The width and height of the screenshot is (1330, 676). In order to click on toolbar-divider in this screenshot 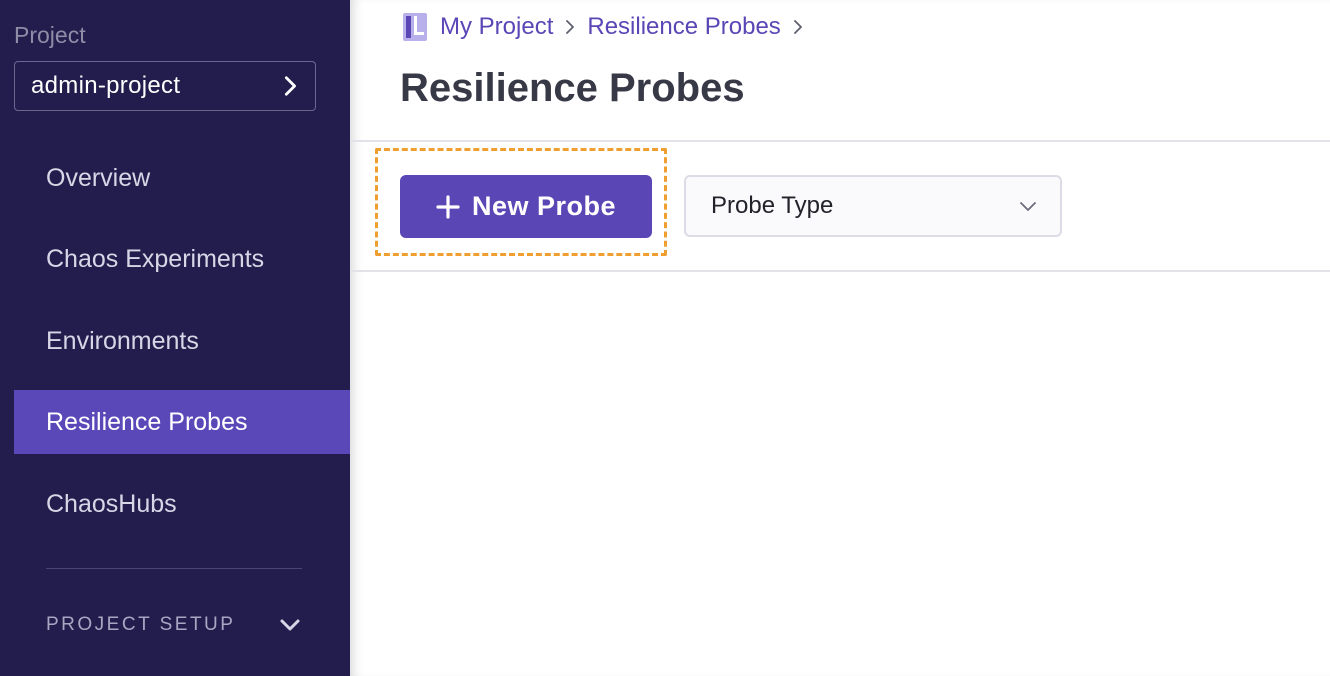, I will do `click(840, 271)`.